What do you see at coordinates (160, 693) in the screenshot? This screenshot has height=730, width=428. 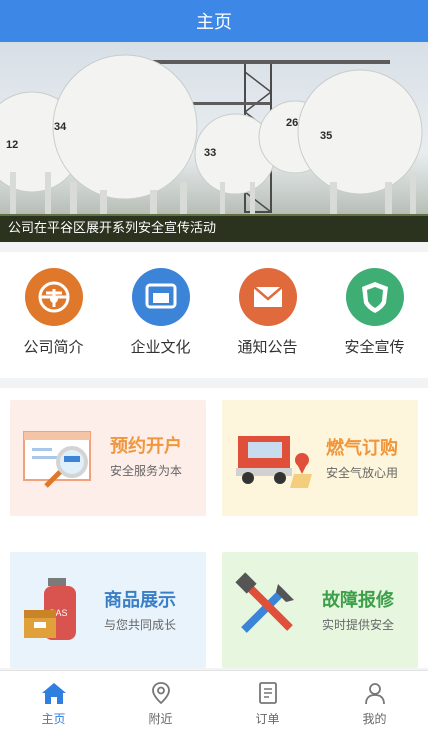 I see `location-pin-icon` at bounding box center [160, 693].